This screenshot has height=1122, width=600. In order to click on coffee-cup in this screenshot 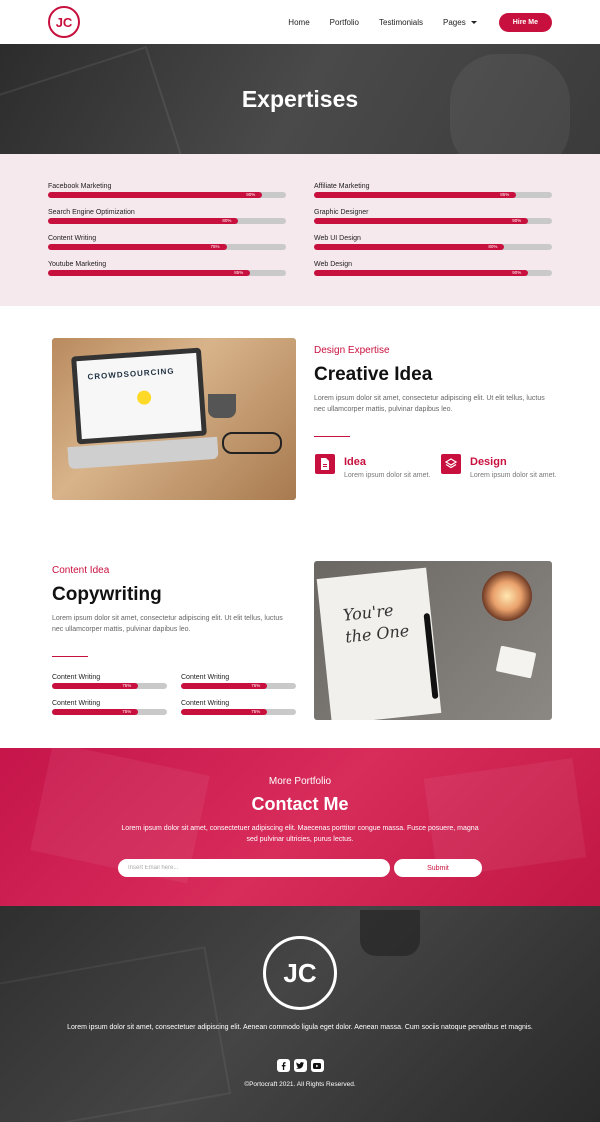, I will do `click(222, 406)`.